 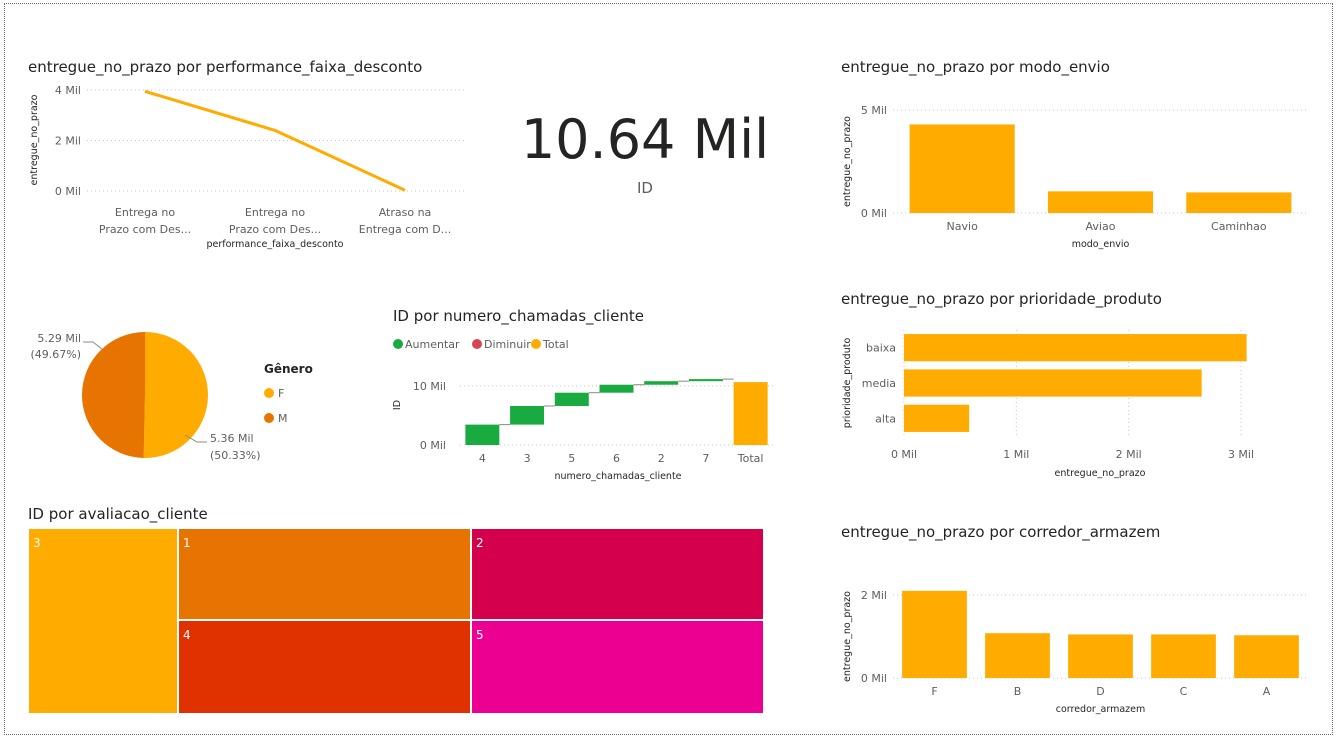 What do you see at coordinates (645, 139) in the screenshot?
I see `kpi-card-value: 10.64 Mil` at bounding box center [645, 139].